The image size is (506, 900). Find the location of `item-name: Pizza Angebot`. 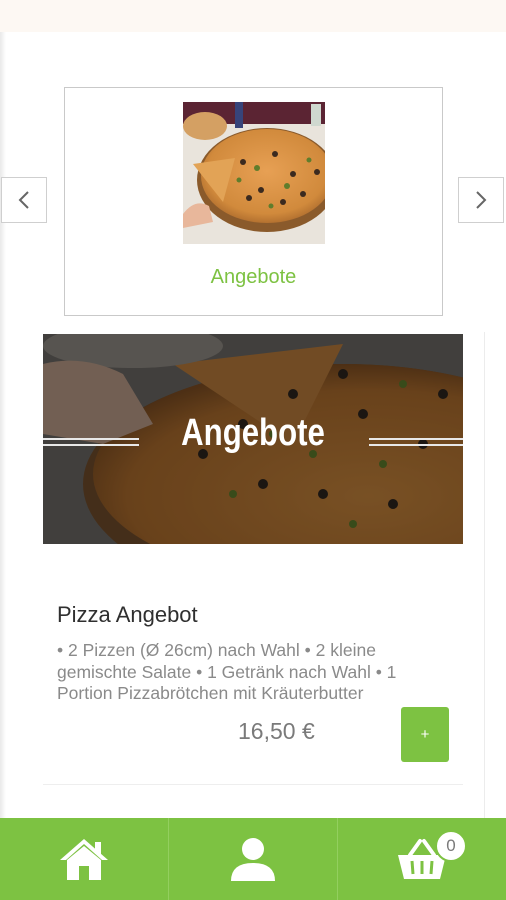

item-name: Pizza Angebot is located at coordinates (127, 614).